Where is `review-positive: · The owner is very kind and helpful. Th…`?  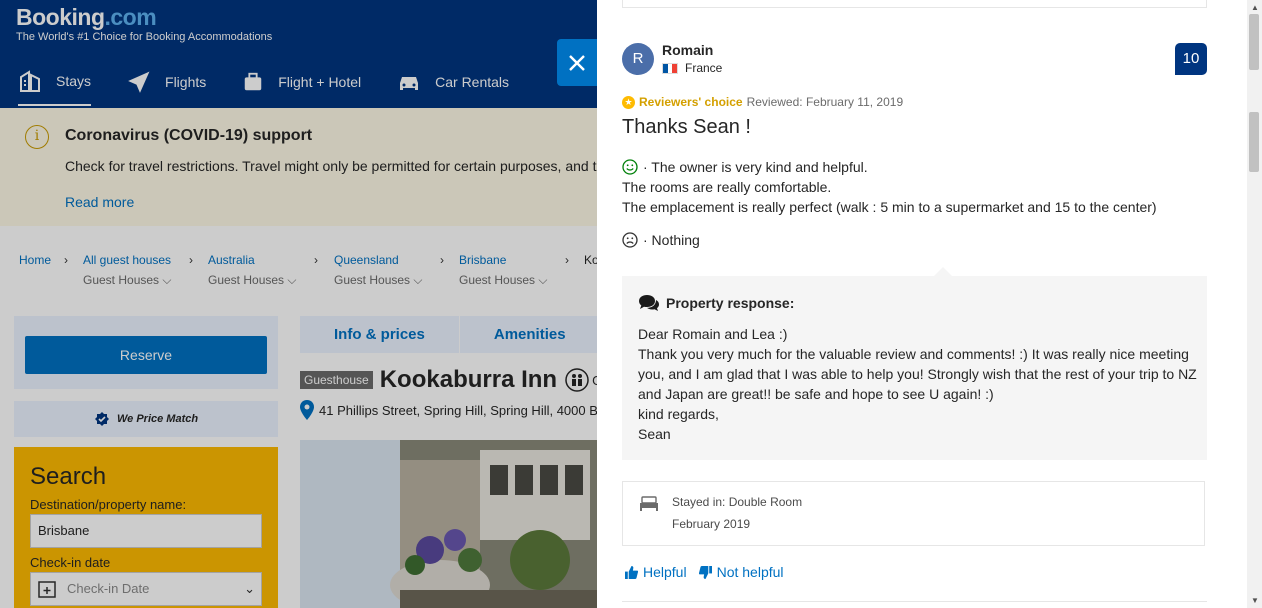
review-positive: · The owner is very kind and helpful. Th… is located at coordinates (889, 187).